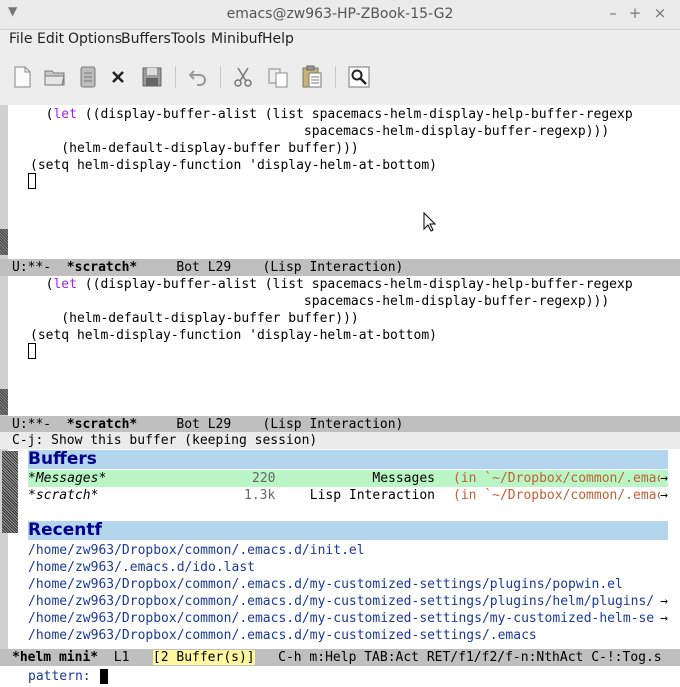 The image size is (680, 687). Describe the element at coordinates (55, 77) in the screenshot. I see `open-folder-icon` at that location.